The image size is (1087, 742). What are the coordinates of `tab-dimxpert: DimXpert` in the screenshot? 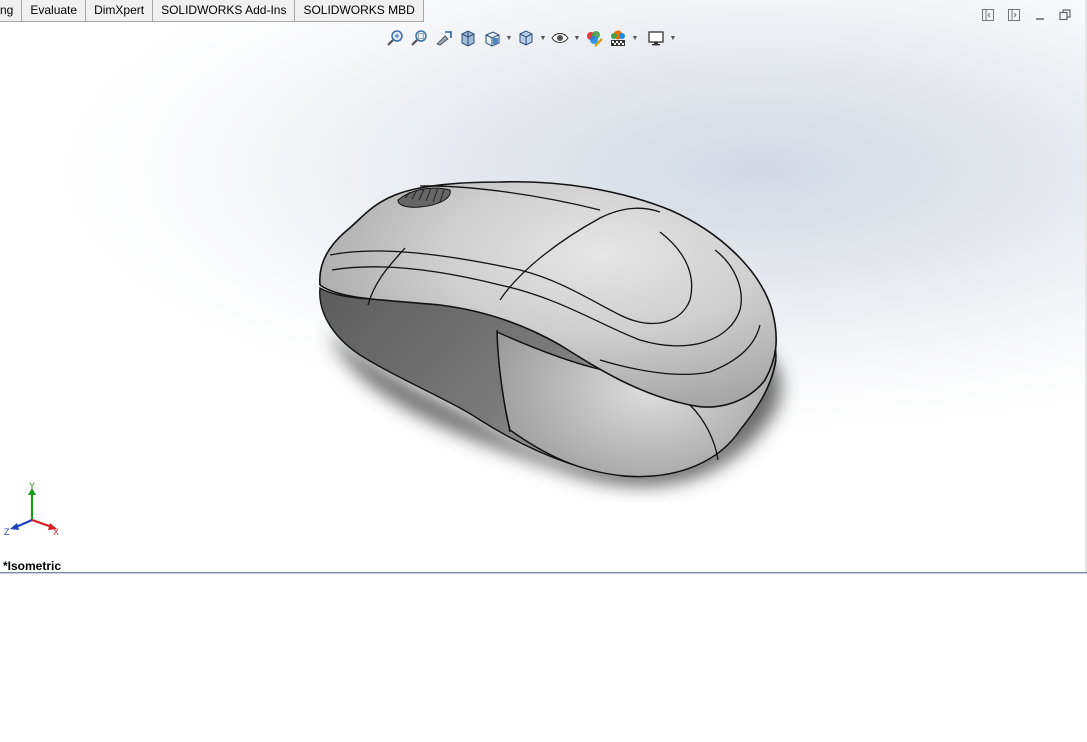 It's located at (119, 11).